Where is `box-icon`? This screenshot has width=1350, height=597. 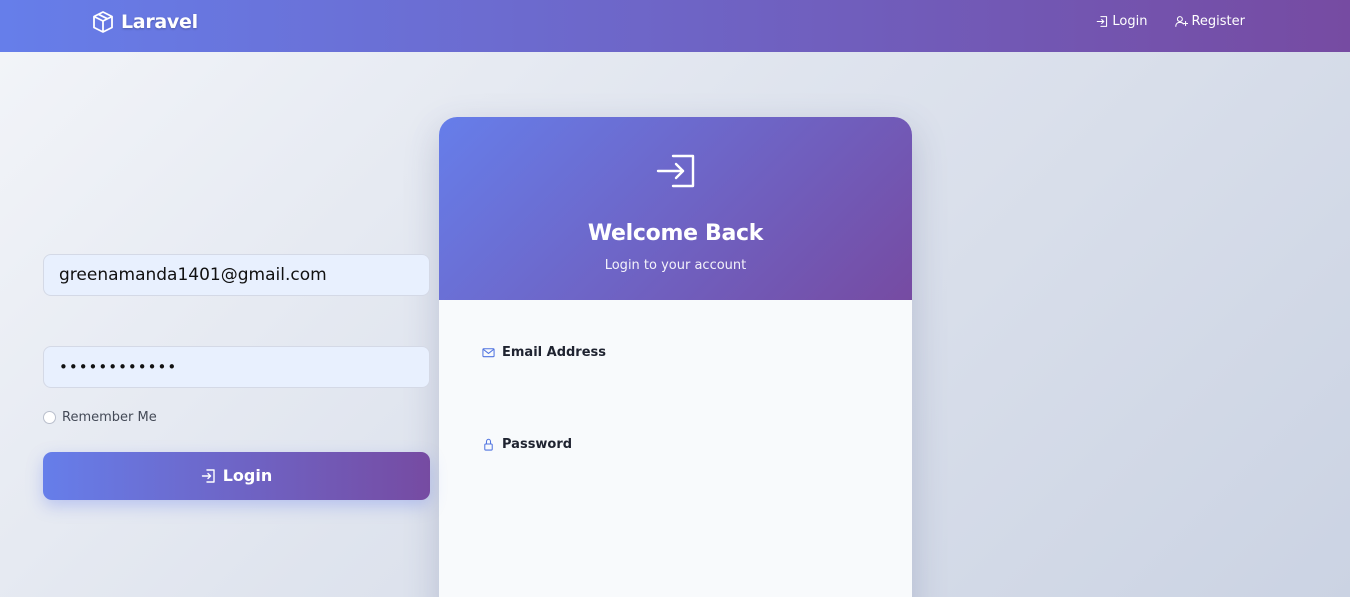 box-icon is located at coordinates (103, 22).